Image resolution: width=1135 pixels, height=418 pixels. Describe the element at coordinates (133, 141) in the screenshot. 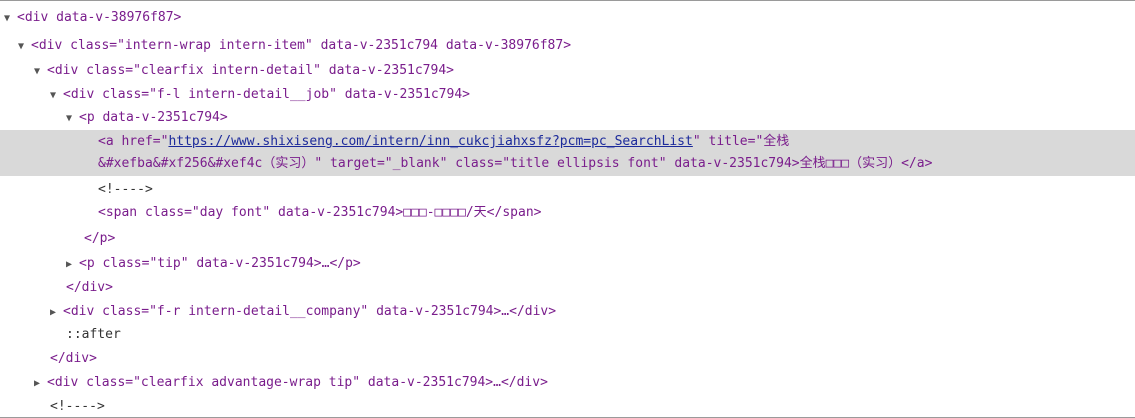

I see `anchor-open-markup: <a href="` at that location.